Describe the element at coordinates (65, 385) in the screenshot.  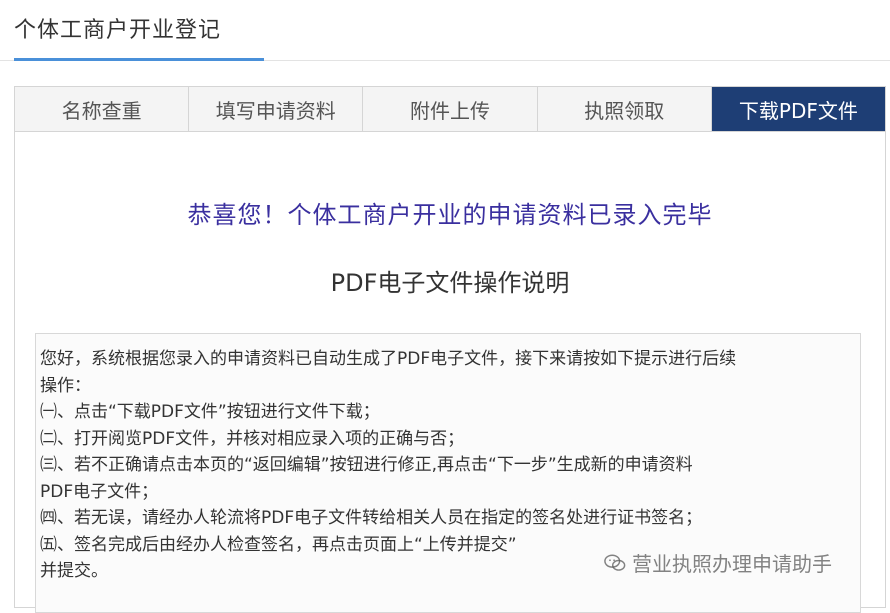
I see `instruction-line: 操作：` at that location.